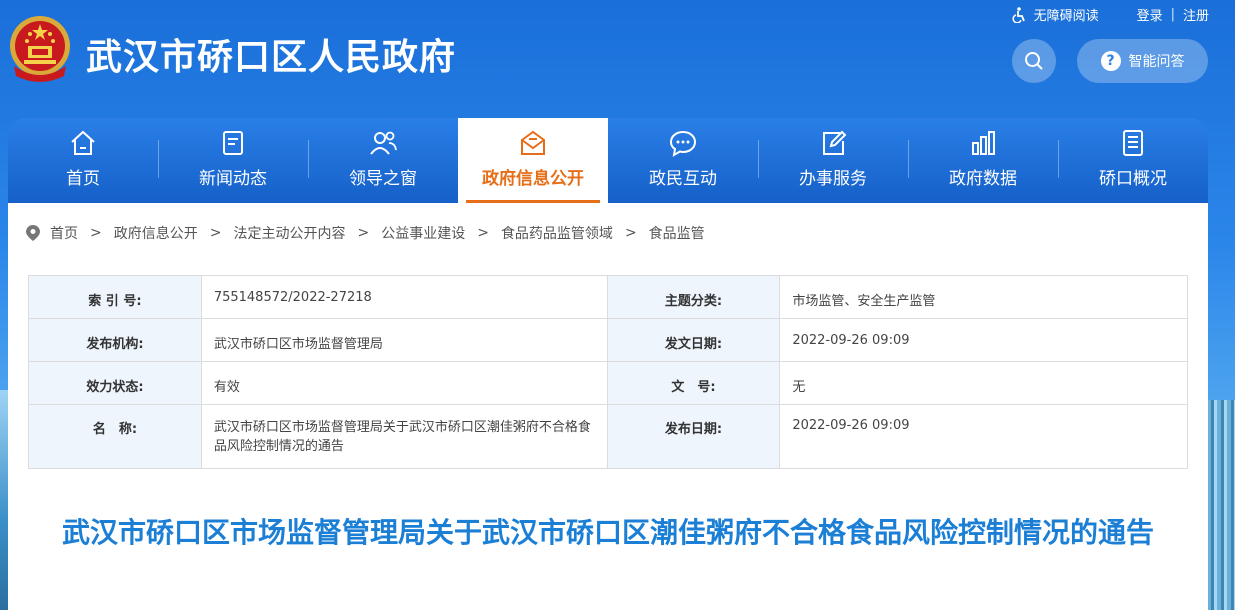  I want to click on meta-key: 文 号:, so click(693, 383).